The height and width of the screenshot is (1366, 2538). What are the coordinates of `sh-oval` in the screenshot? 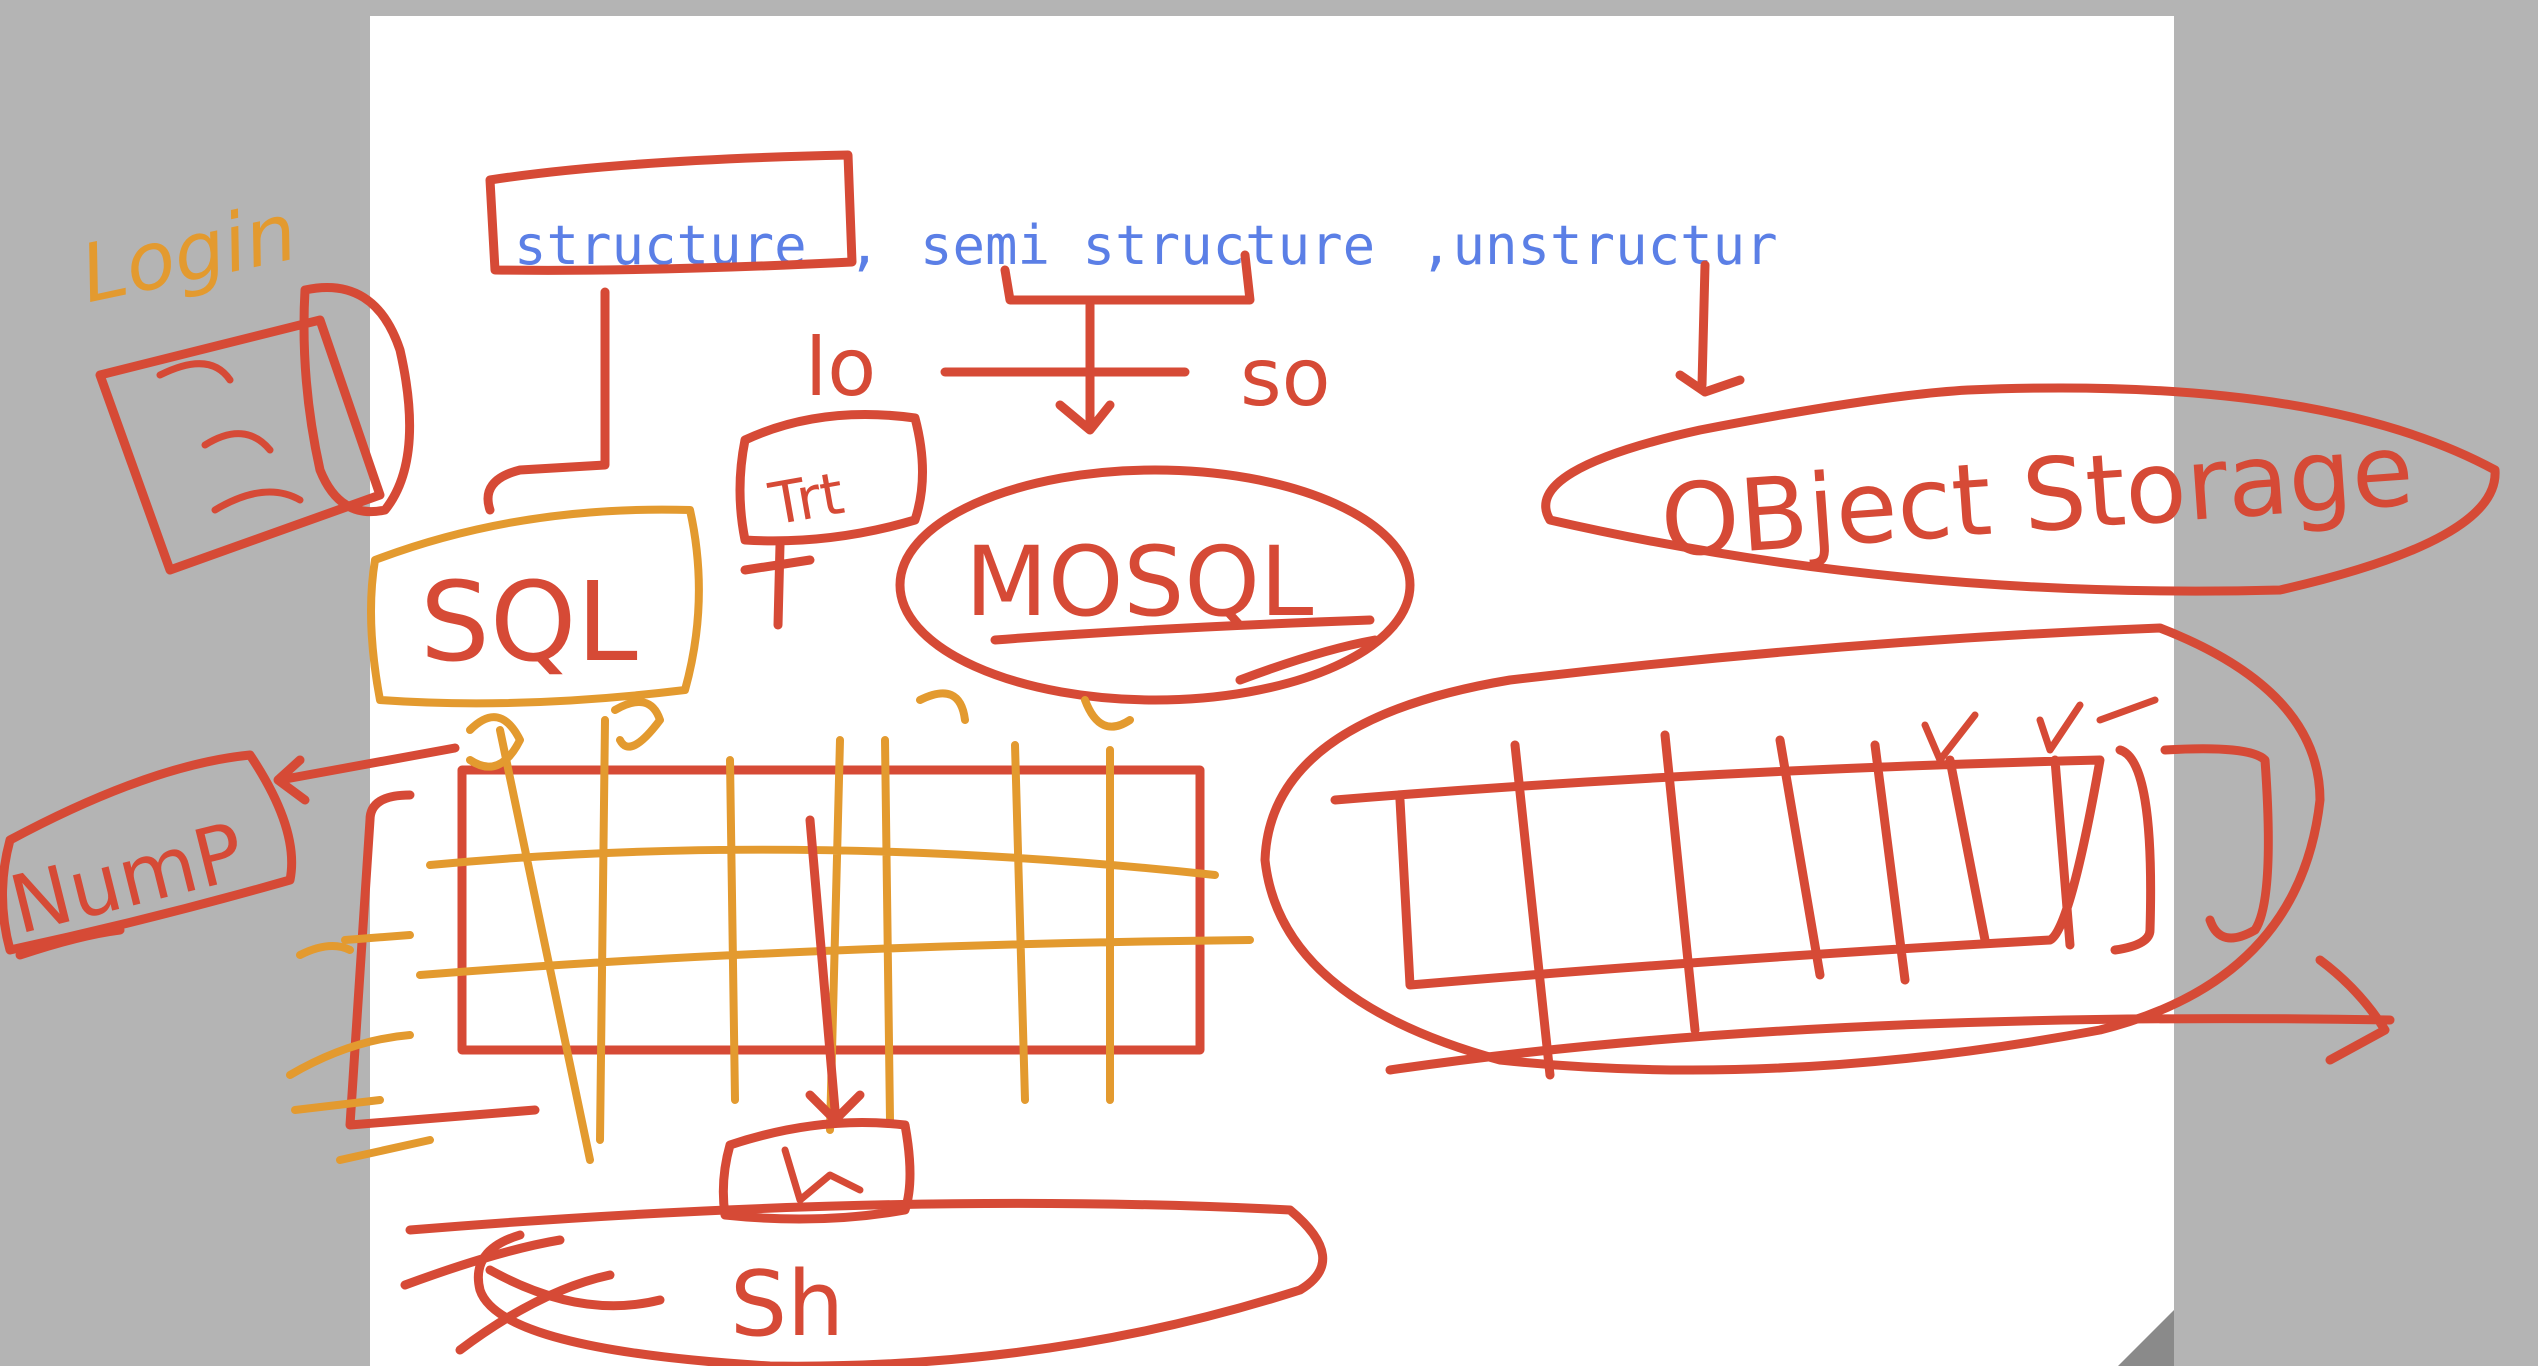 It's located at (866, 1282).